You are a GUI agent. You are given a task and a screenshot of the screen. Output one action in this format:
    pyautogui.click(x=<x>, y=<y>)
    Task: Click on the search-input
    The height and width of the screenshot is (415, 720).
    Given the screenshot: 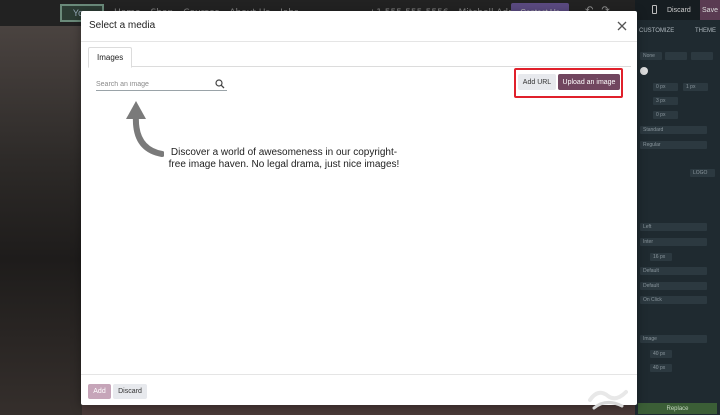 What is the action you would take?
    pyautogui.click(x=155, y=84)
    